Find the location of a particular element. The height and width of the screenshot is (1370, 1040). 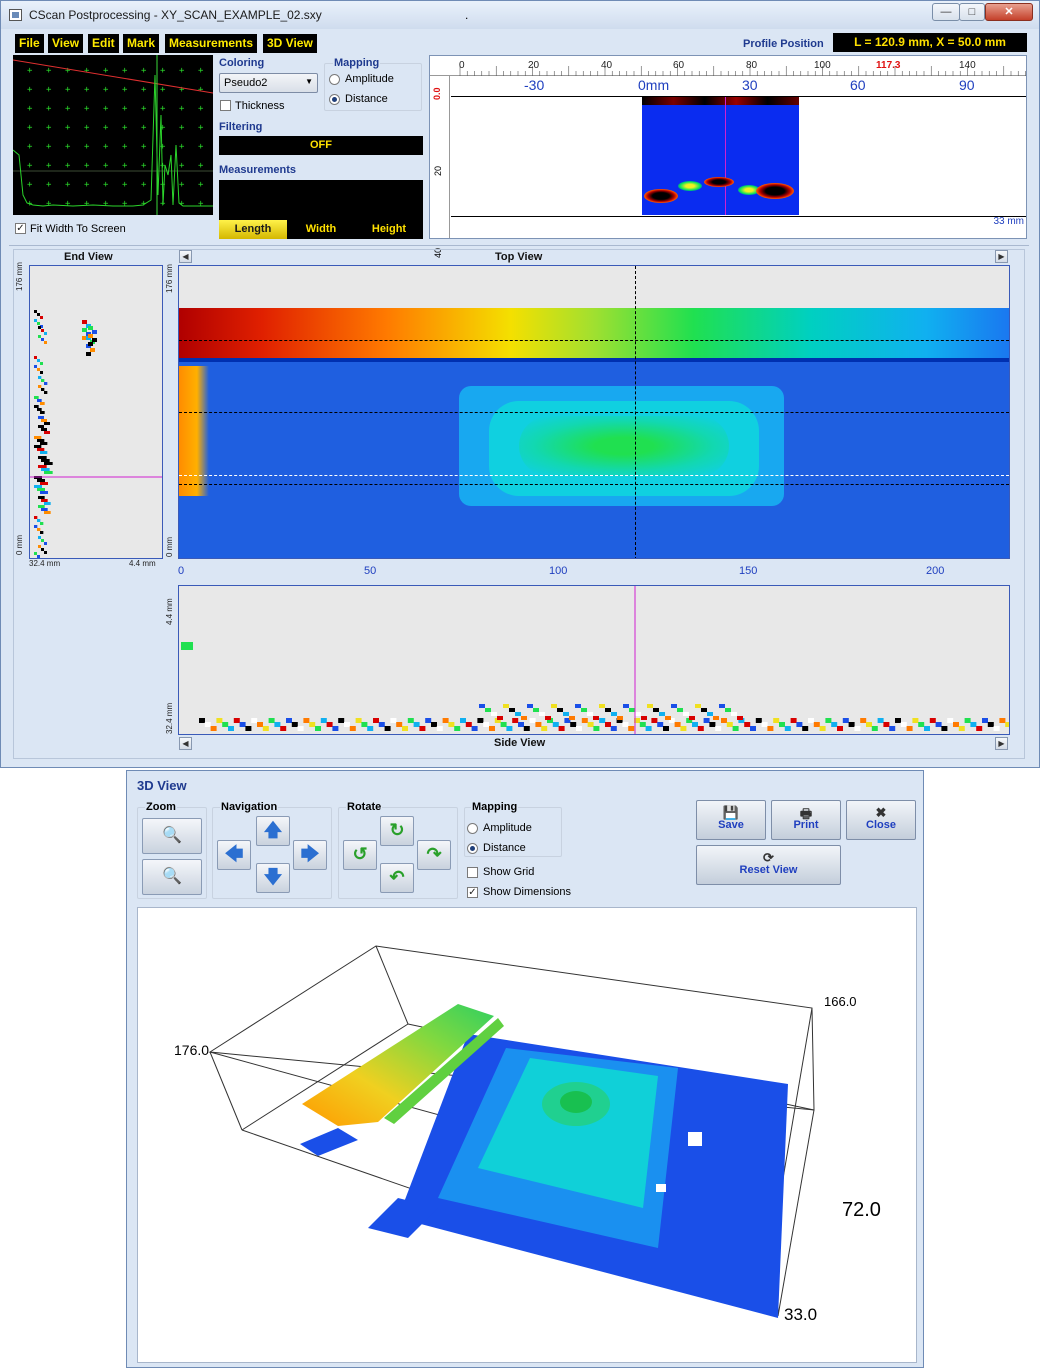

tab-height: Height is located at coordinates (389, 229).